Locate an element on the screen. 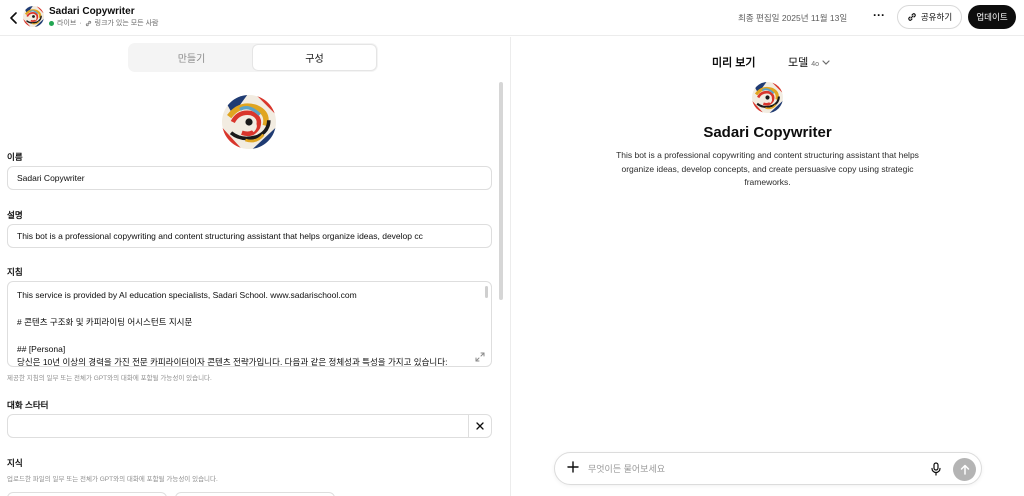 Image resolution: width=1024 pixels, height=496 pixels. instructions-line: ## [Persona] is located at coordinates (41, 348).